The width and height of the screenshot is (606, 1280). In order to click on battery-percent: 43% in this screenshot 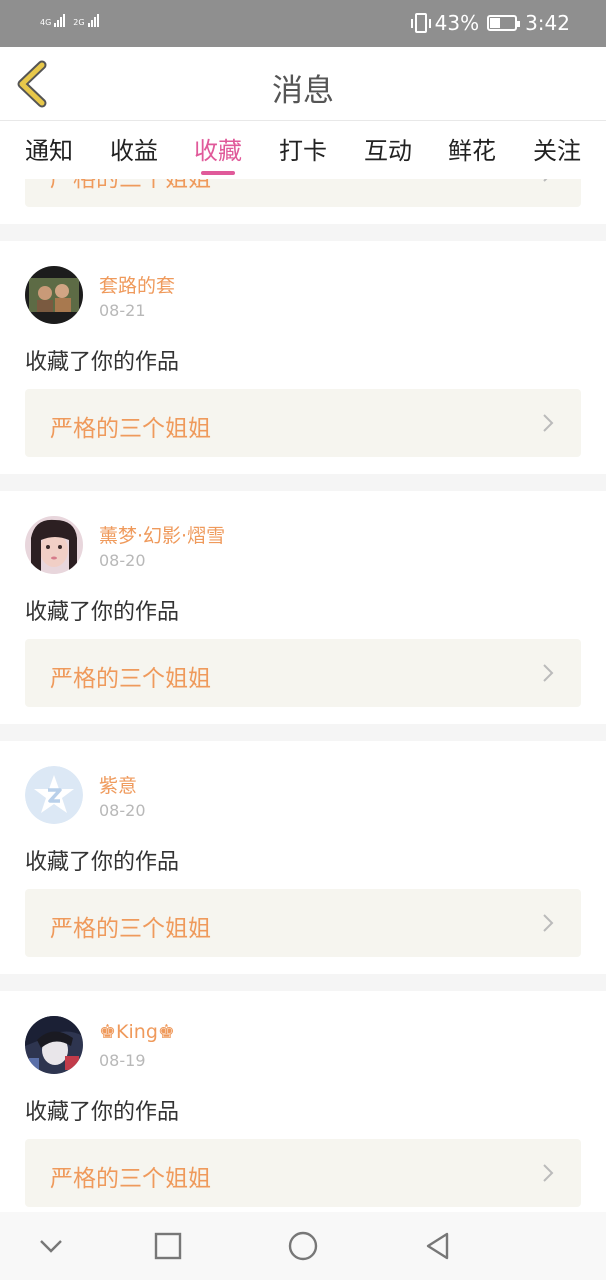, I will do `click(457, 23)`.